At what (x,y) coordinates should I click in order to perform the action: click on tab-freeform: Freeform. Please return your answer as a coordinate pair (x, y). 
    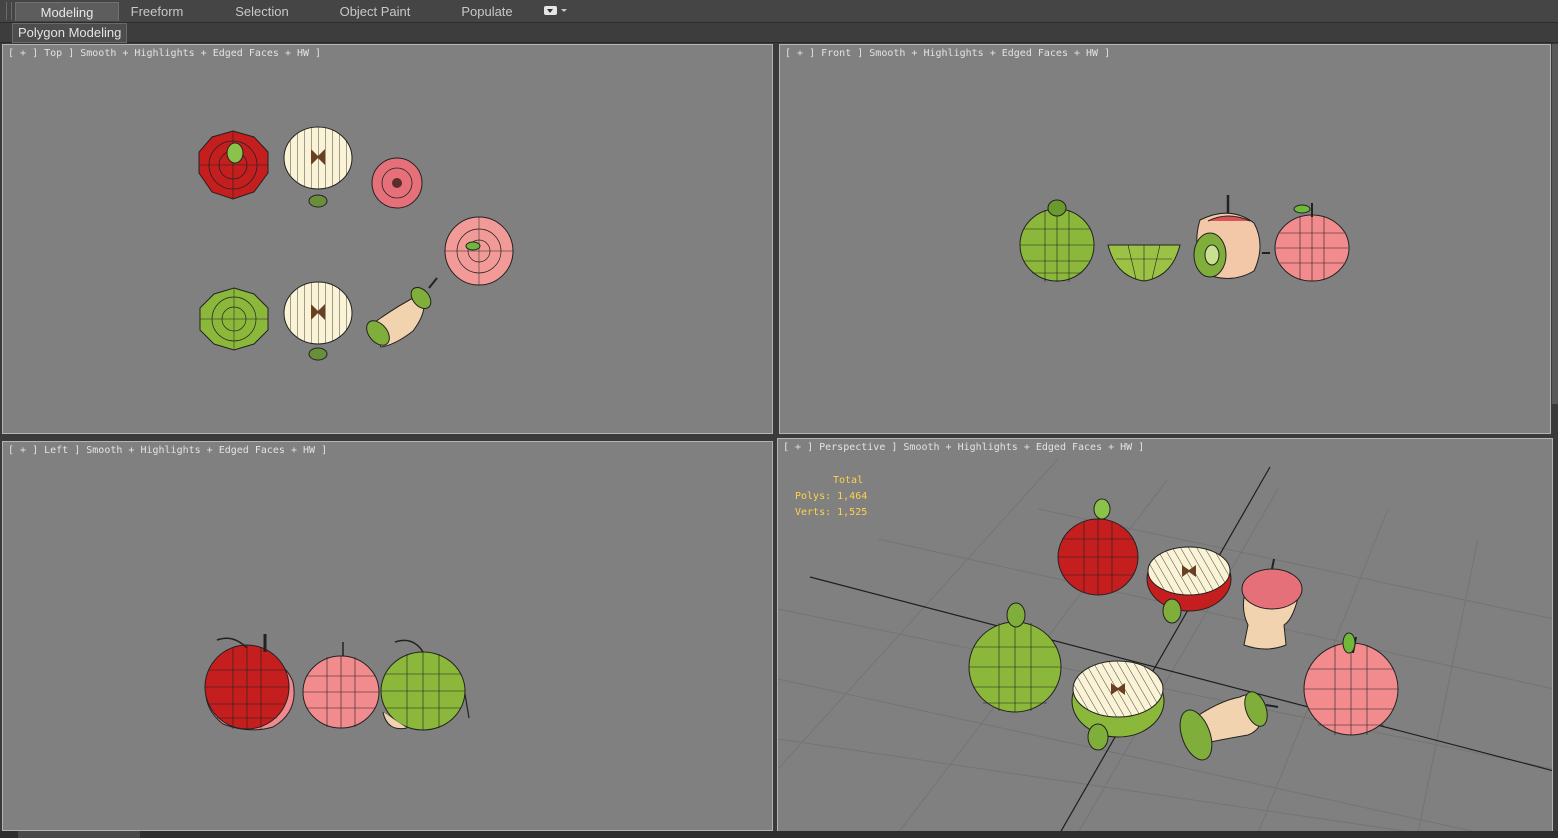
    Looking at the image, I should click on (157, 11).